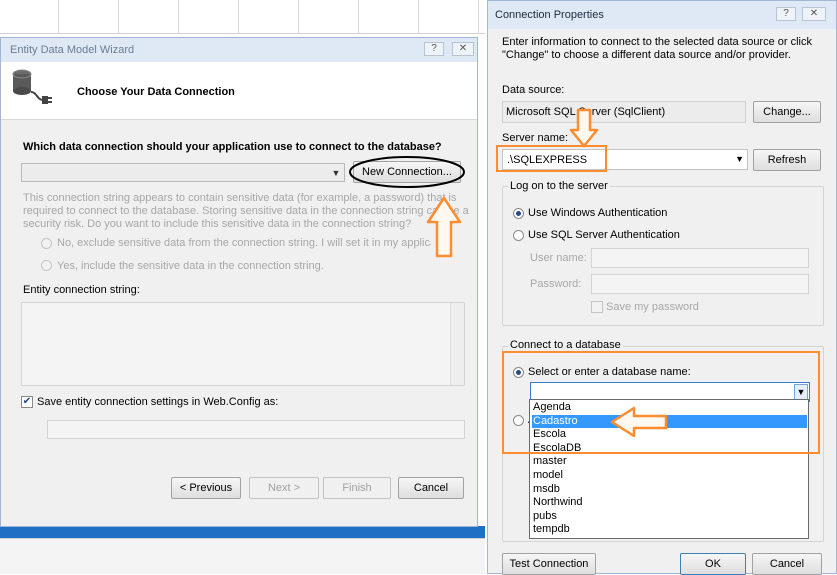 This screenshot has width=837, height=575. What do you see at coordinates (556, 284) in the screenshot?
I see `password-label: Password:` at bounding box center [556, 284].